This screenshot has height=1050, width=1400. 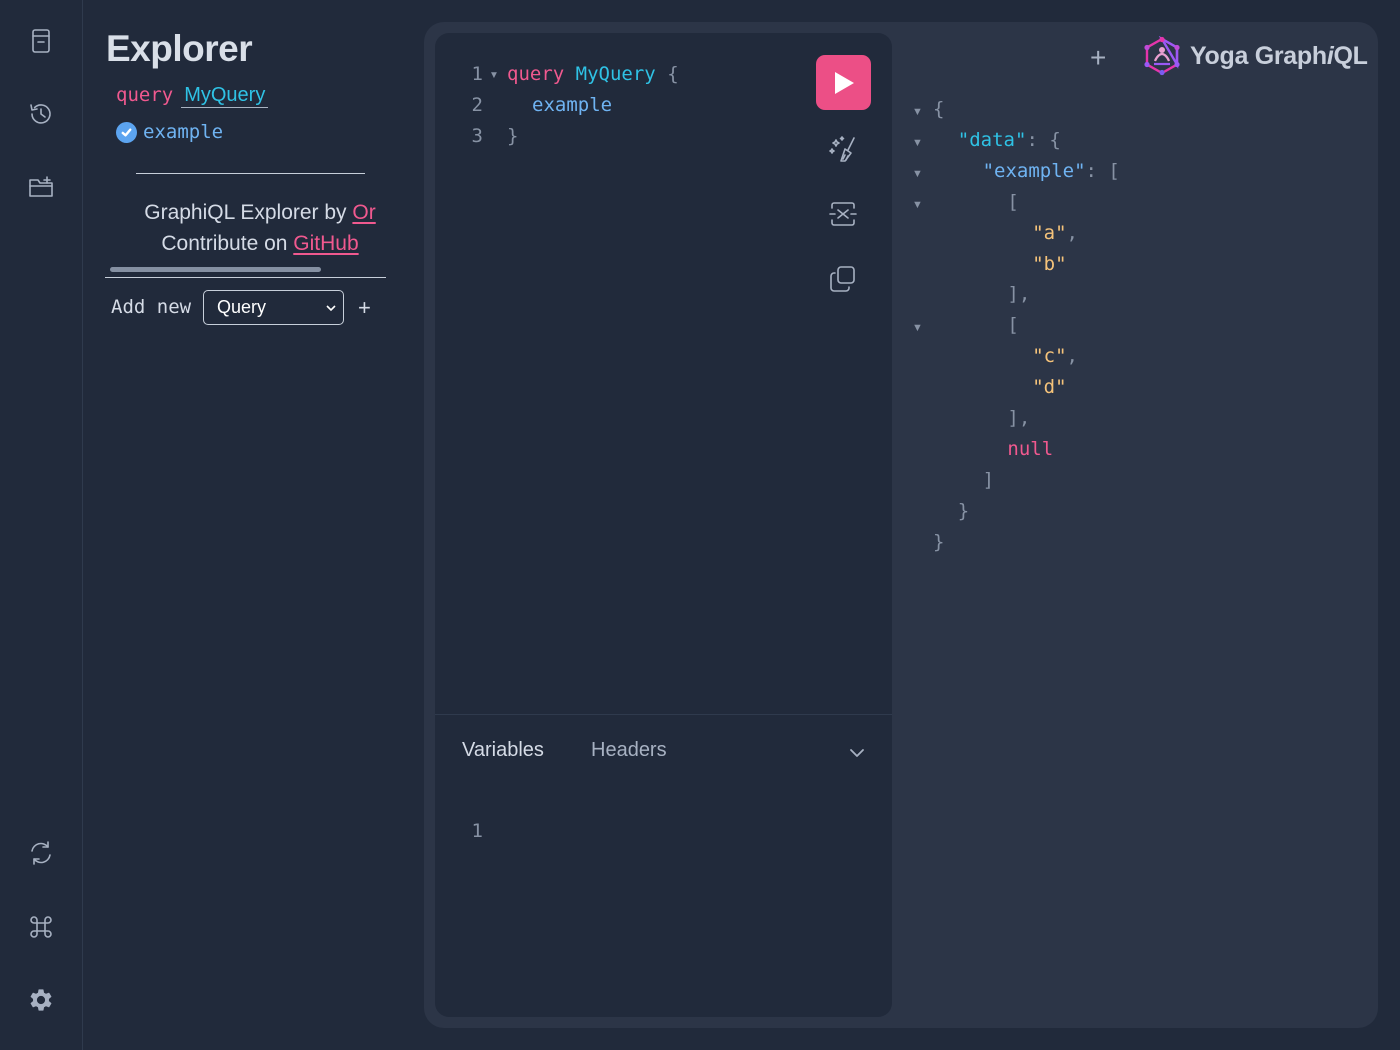 I want to click on json-line: "a",, so click(x=1055, y=232).